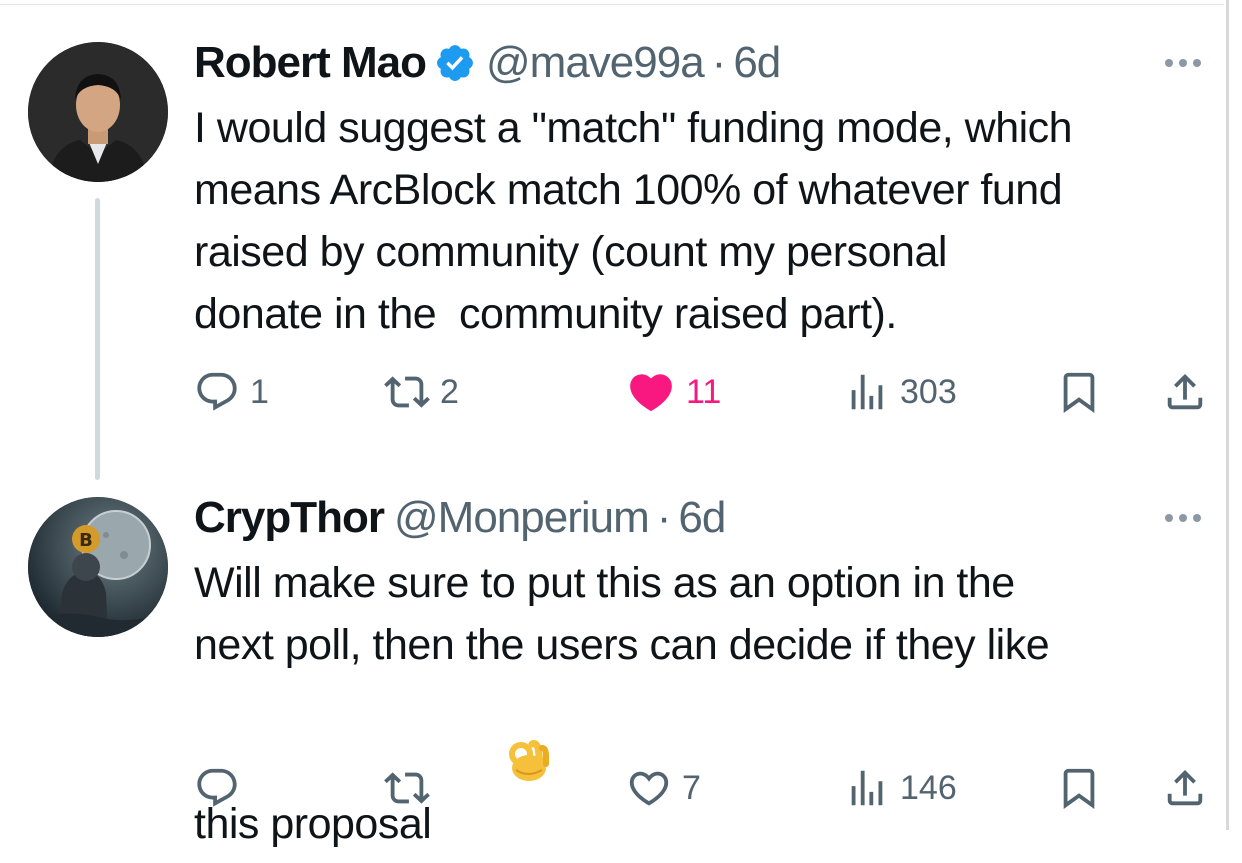 The width and height of the screenshot is (1242, 863). I want to click on views-count: 146, so click(928, 787).